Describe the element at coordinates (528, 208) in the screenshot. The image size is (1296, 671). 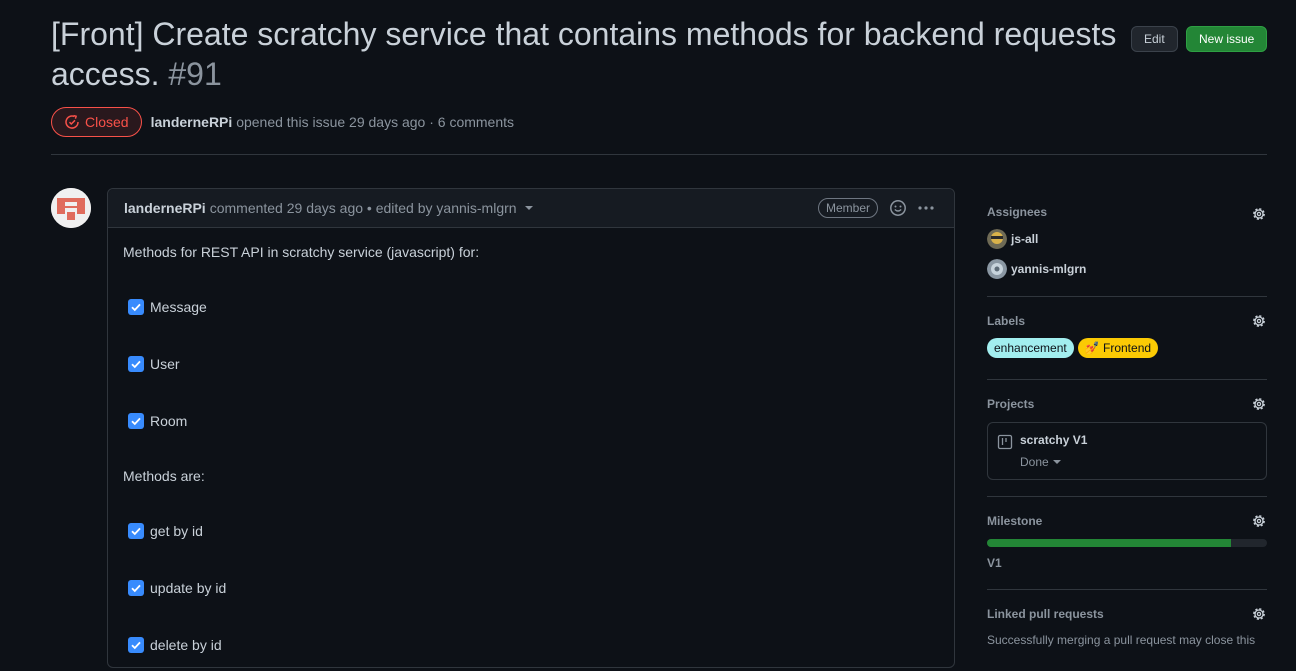
I see `edit-history-dropdown` at that location.